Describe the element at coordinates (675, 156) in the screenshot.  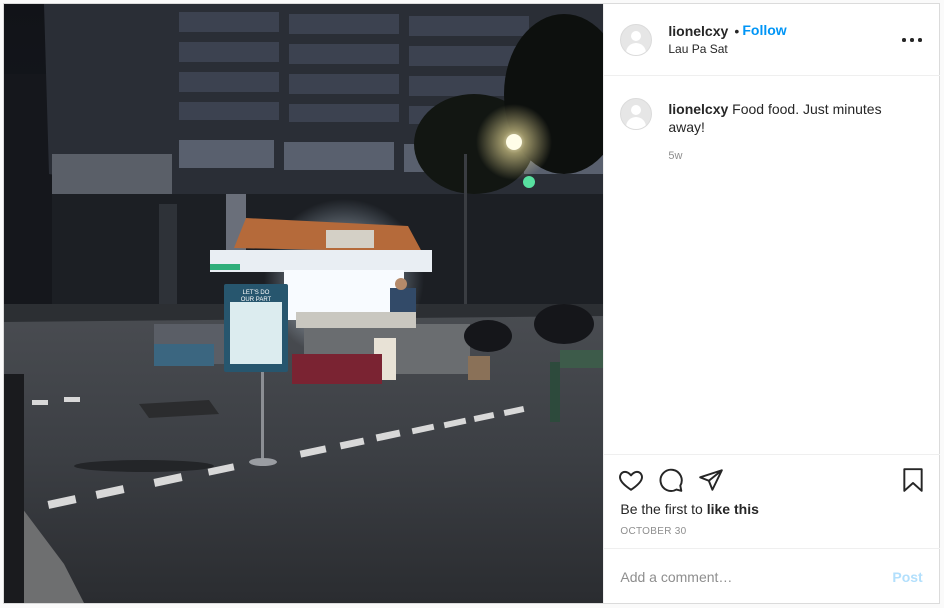
I see `caption-timestamp: 5w` at that location.